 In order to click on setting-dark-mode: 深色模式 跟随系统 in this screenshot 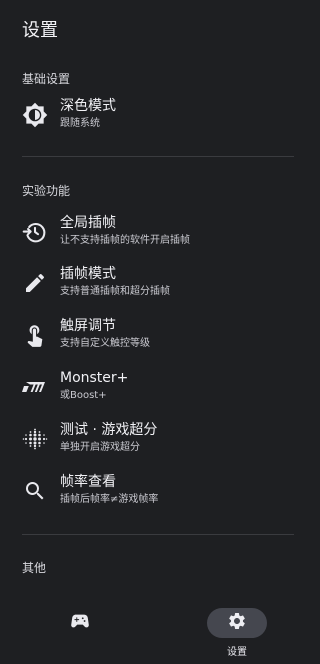, I will do `click(160, 115)`.